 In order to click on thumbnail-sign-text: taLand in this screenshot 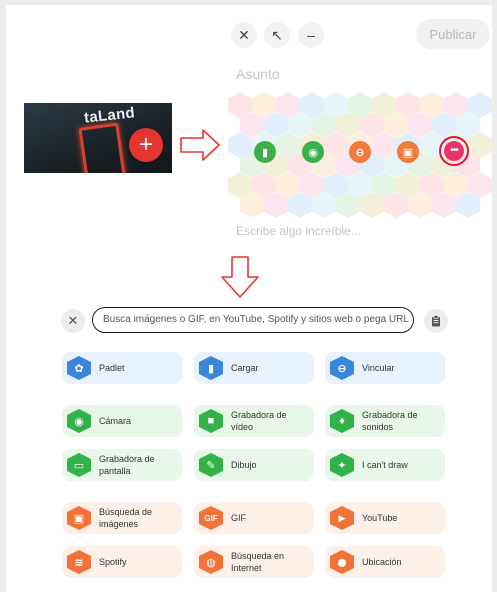, I will do `click(109, 115)`.